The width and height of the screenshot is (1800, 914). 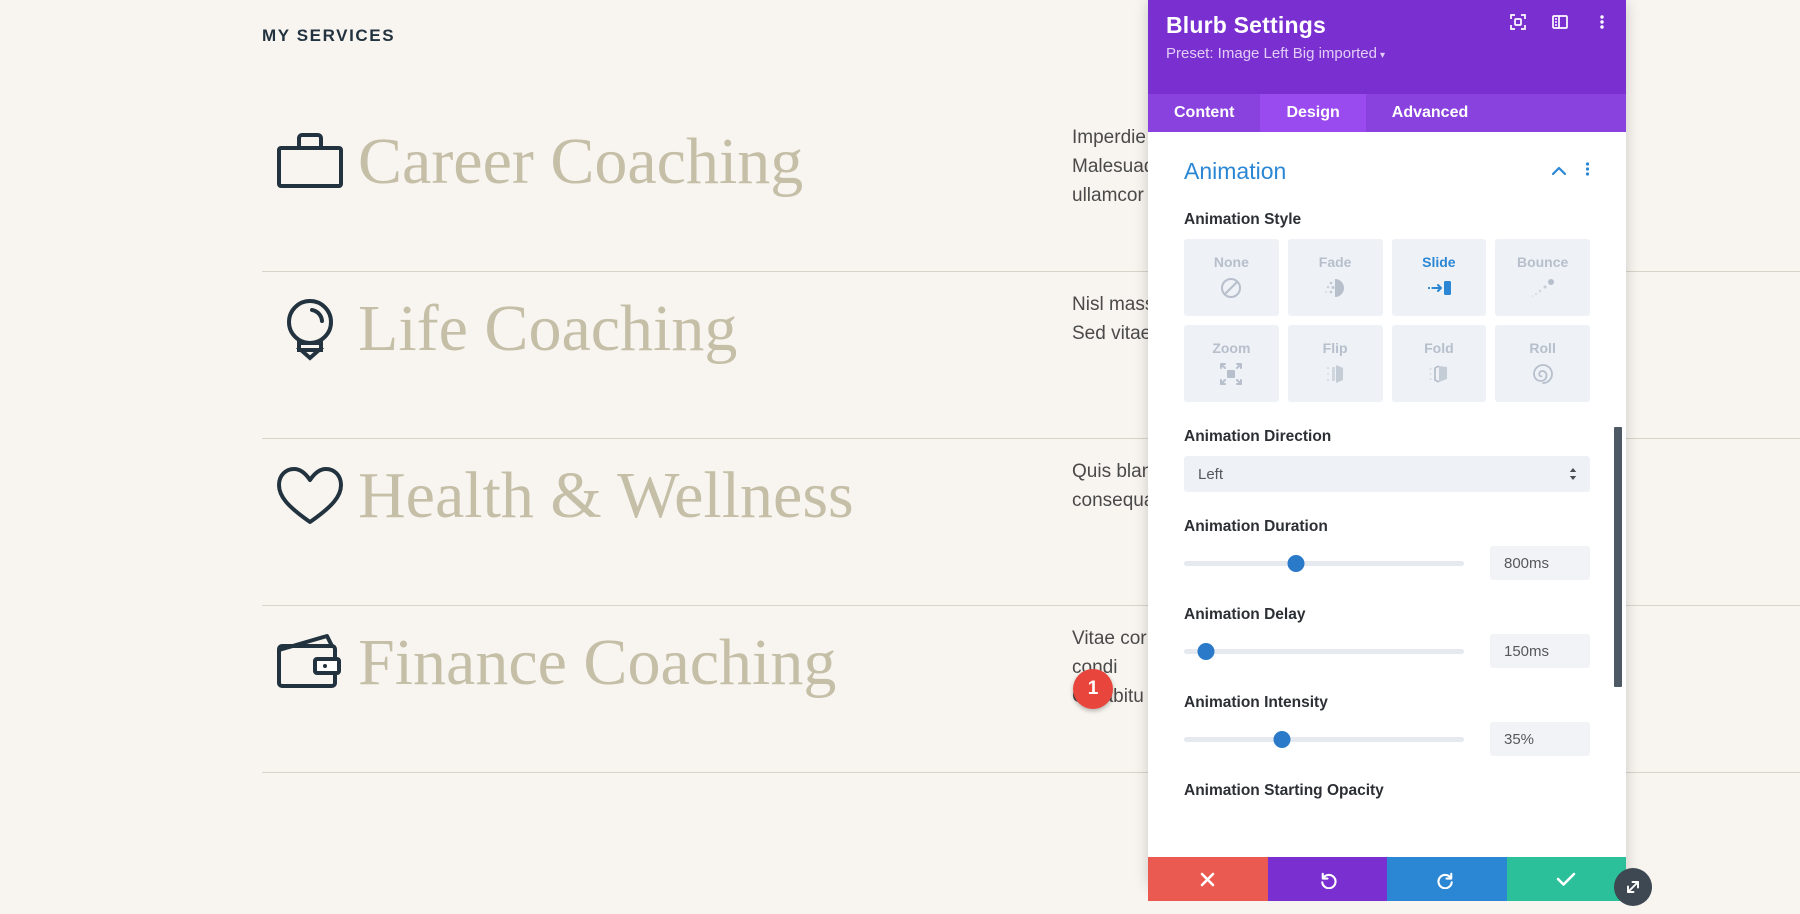 What do you see at coordinates (1387, 171) in the screenshot?
I see `animation-section-header: Animation` at bounding box center [1387, 171].